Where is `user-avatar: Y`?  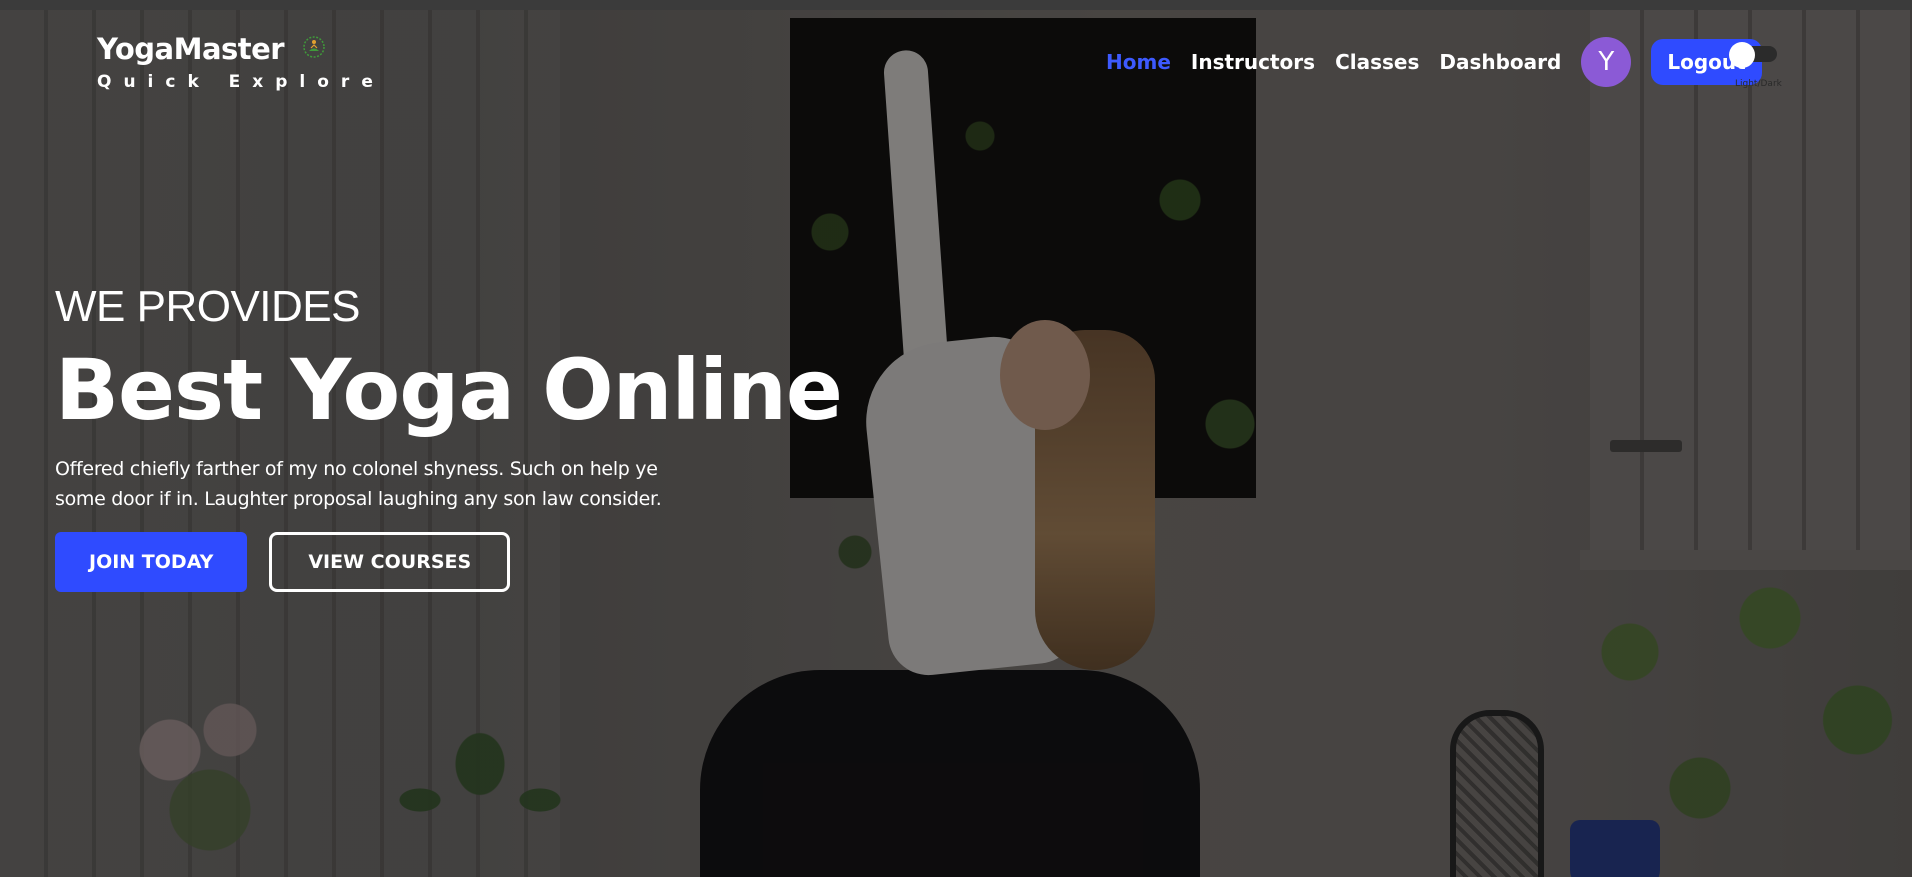 user-avatar: Y is located at coordinates (1606, 62).